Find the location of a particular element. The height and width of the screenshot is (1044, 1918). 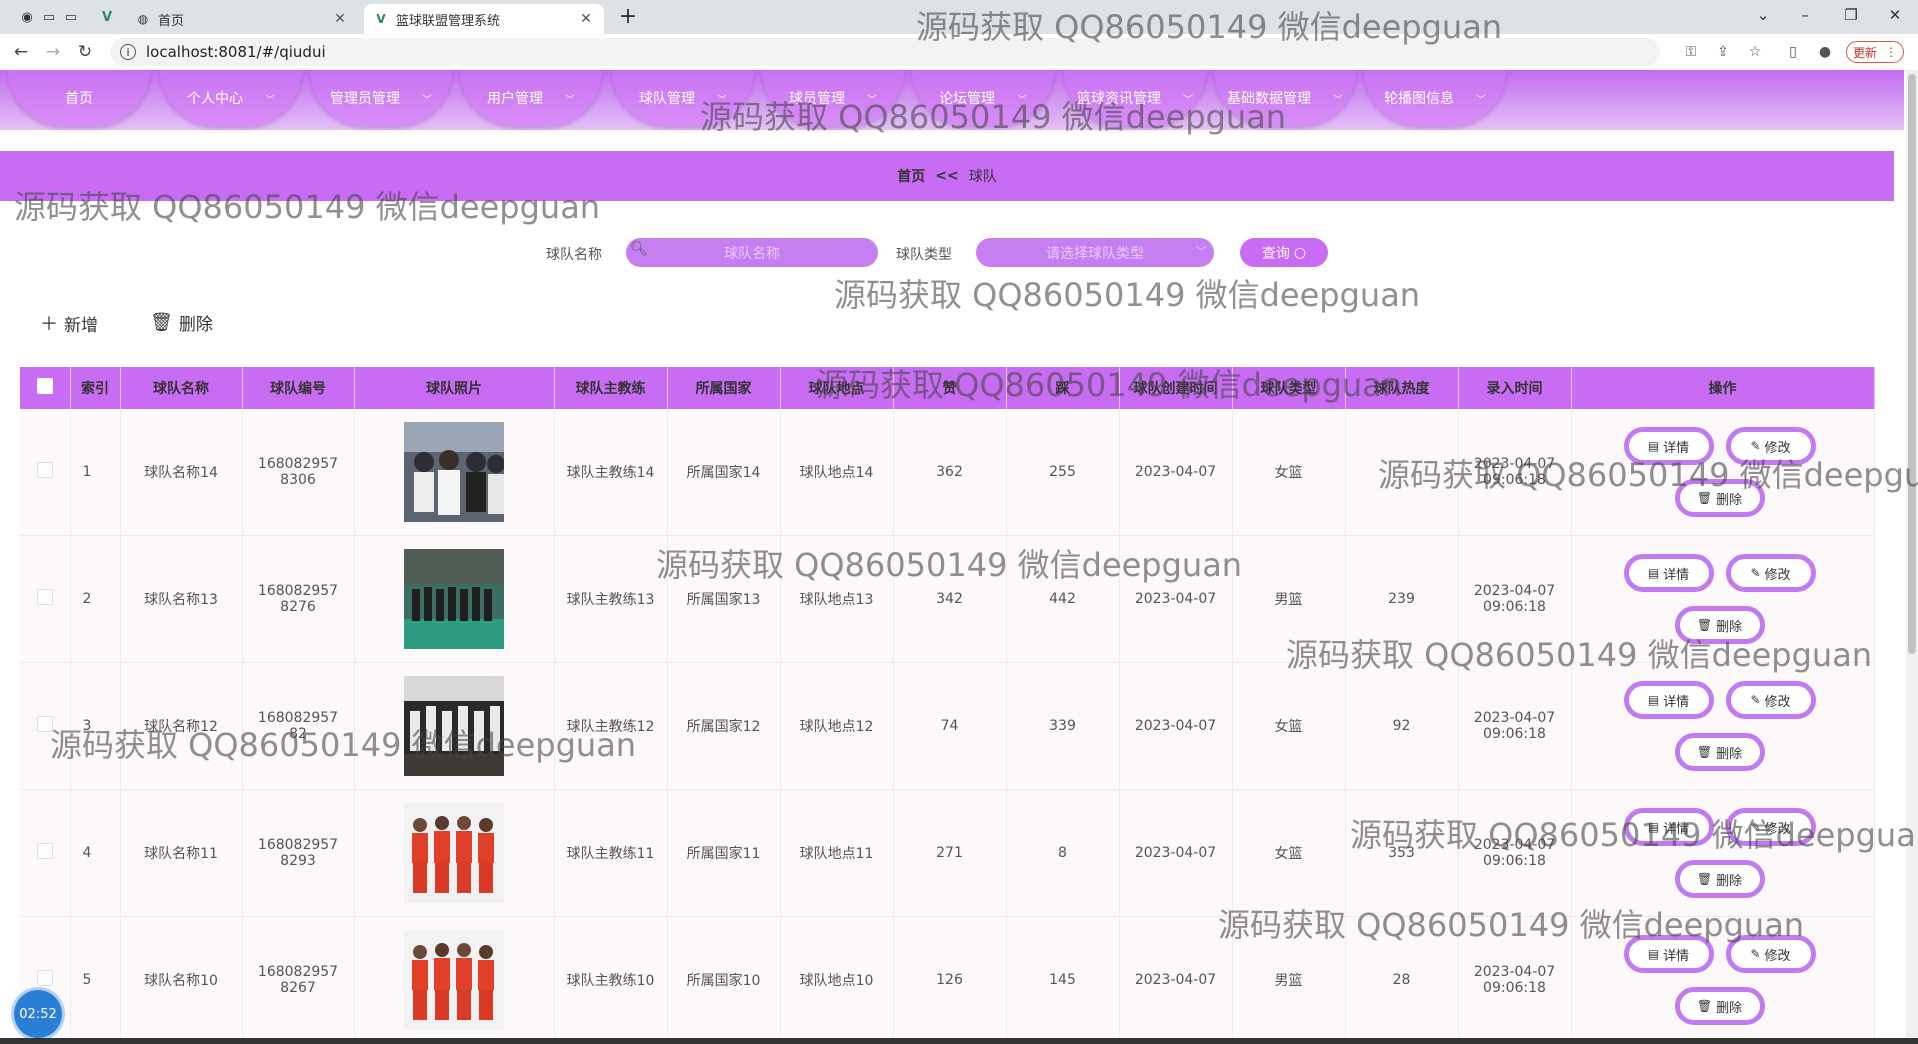

minimize-button: – is located at coordinates (1805, 15).